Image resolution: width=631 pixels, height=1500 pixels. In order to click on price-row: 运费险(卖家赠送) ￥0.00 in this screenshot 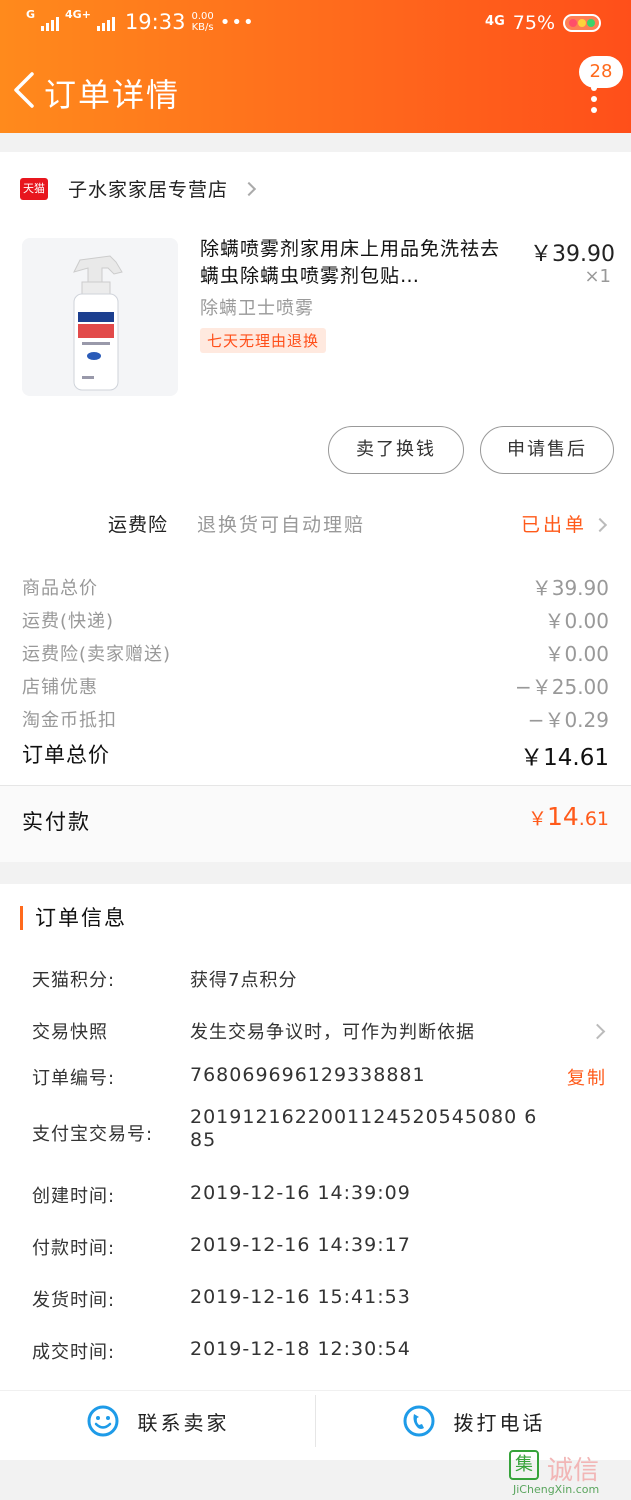, I will do `click(315, 652)`.